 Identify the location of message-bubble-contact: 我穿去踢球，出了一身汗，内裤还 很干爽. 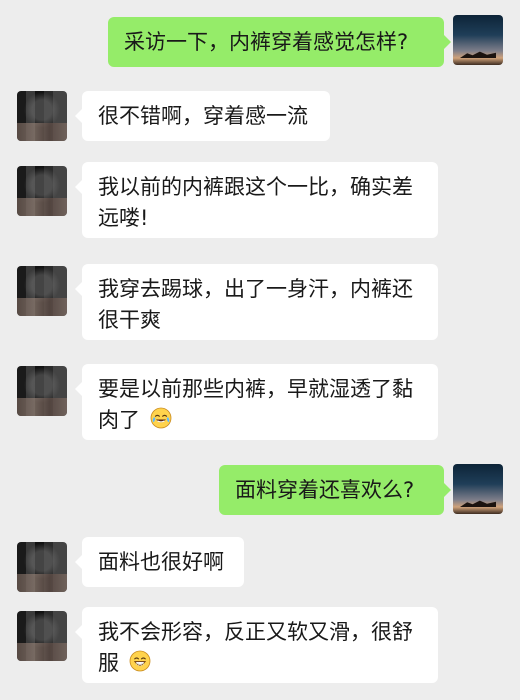
(256, 302).